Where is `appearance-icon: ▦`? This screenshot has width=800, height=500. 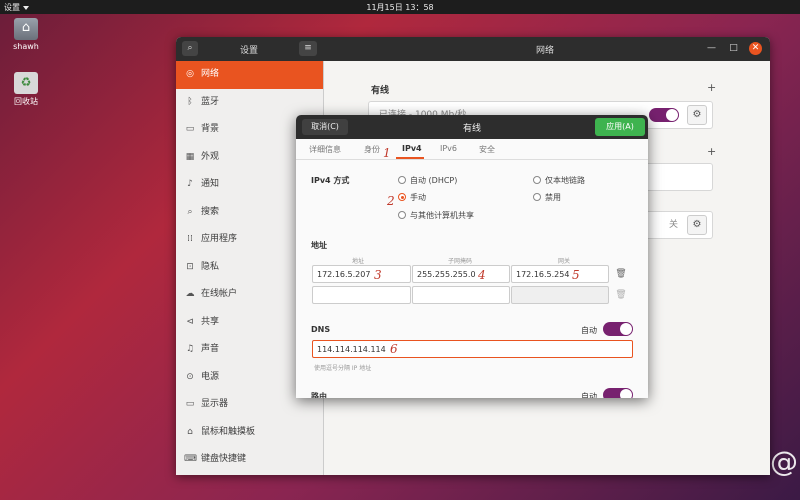
appearance-icon: ▦ is located at coordinates (190, 156).